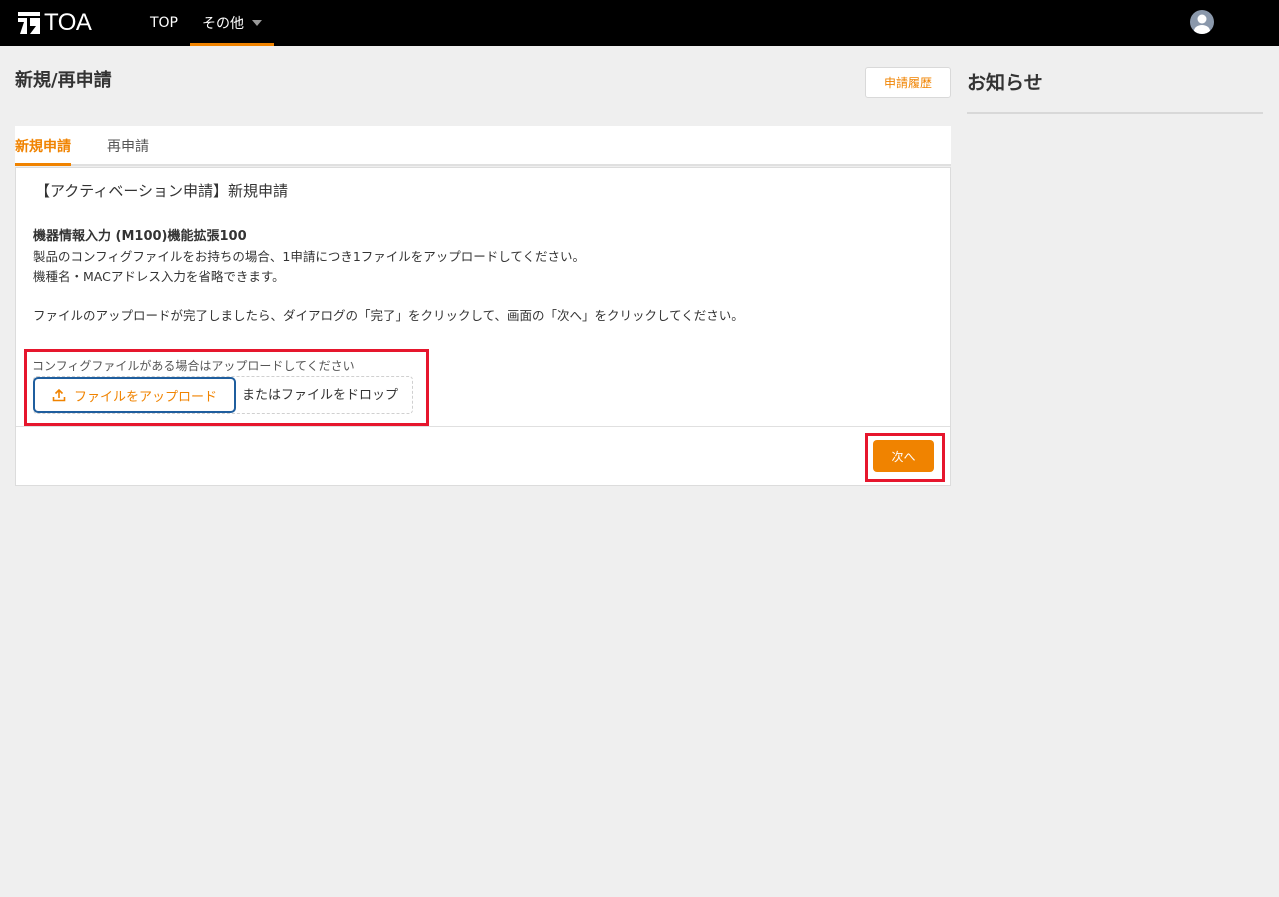 Image resolution: width=1279 pixels, height=897 pixels. Describe the element at coordinates (483, 426) in the screenshot. I see `footer-divider` at that location.